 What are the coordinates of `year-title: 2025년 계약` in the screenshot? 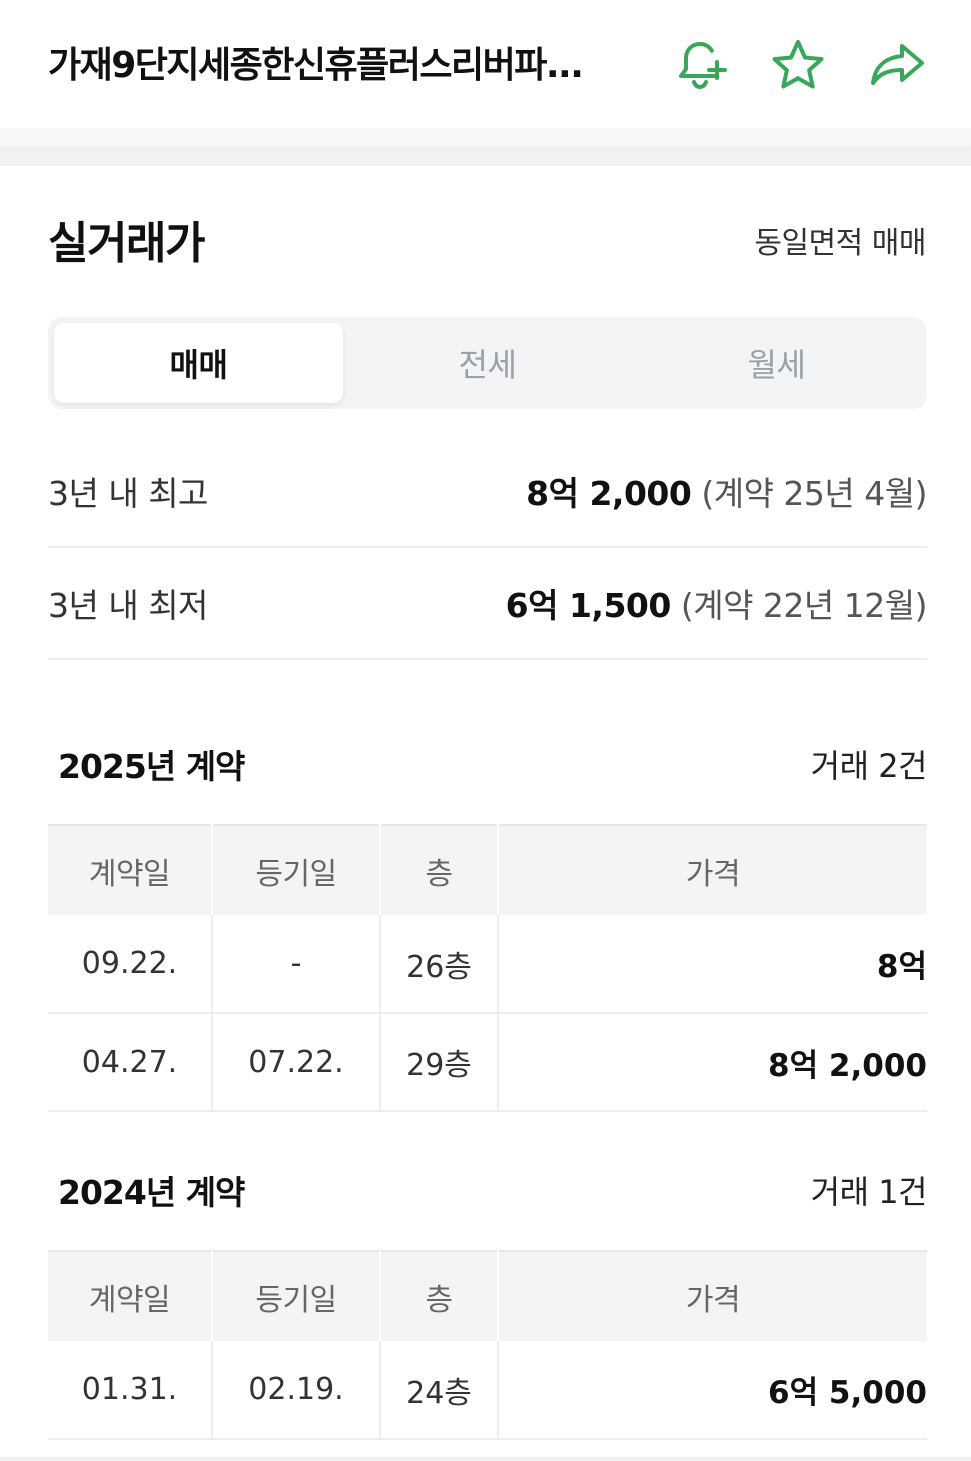 It's located at (151, 766).